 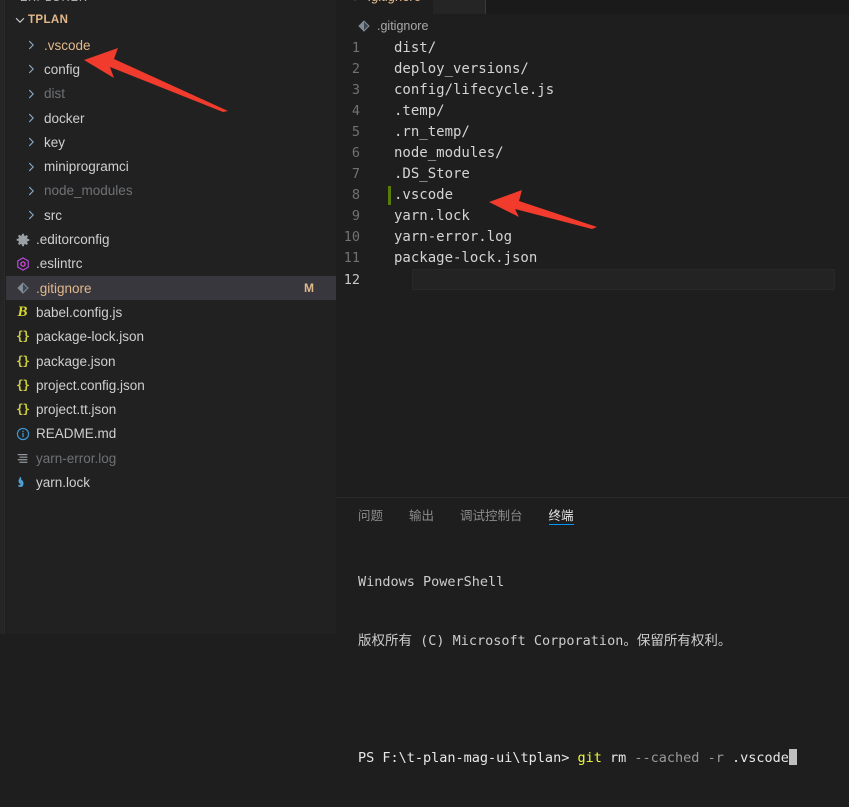 What do you see at coordinates (592, 514) in the screenshot?
I see `panel-tab-list: 问题 输出 调试控制台 终端` at bounding box center [592, 514].